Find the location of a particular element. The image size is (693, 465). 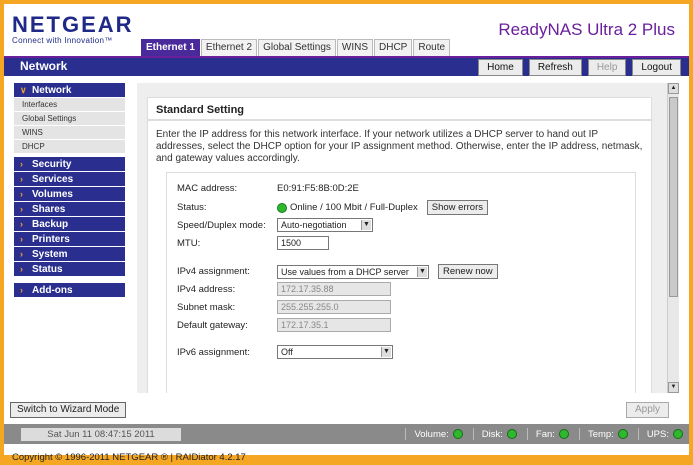

wizard-mode-button: Switch to Wizard Mode is located at coordinates (68, 410).